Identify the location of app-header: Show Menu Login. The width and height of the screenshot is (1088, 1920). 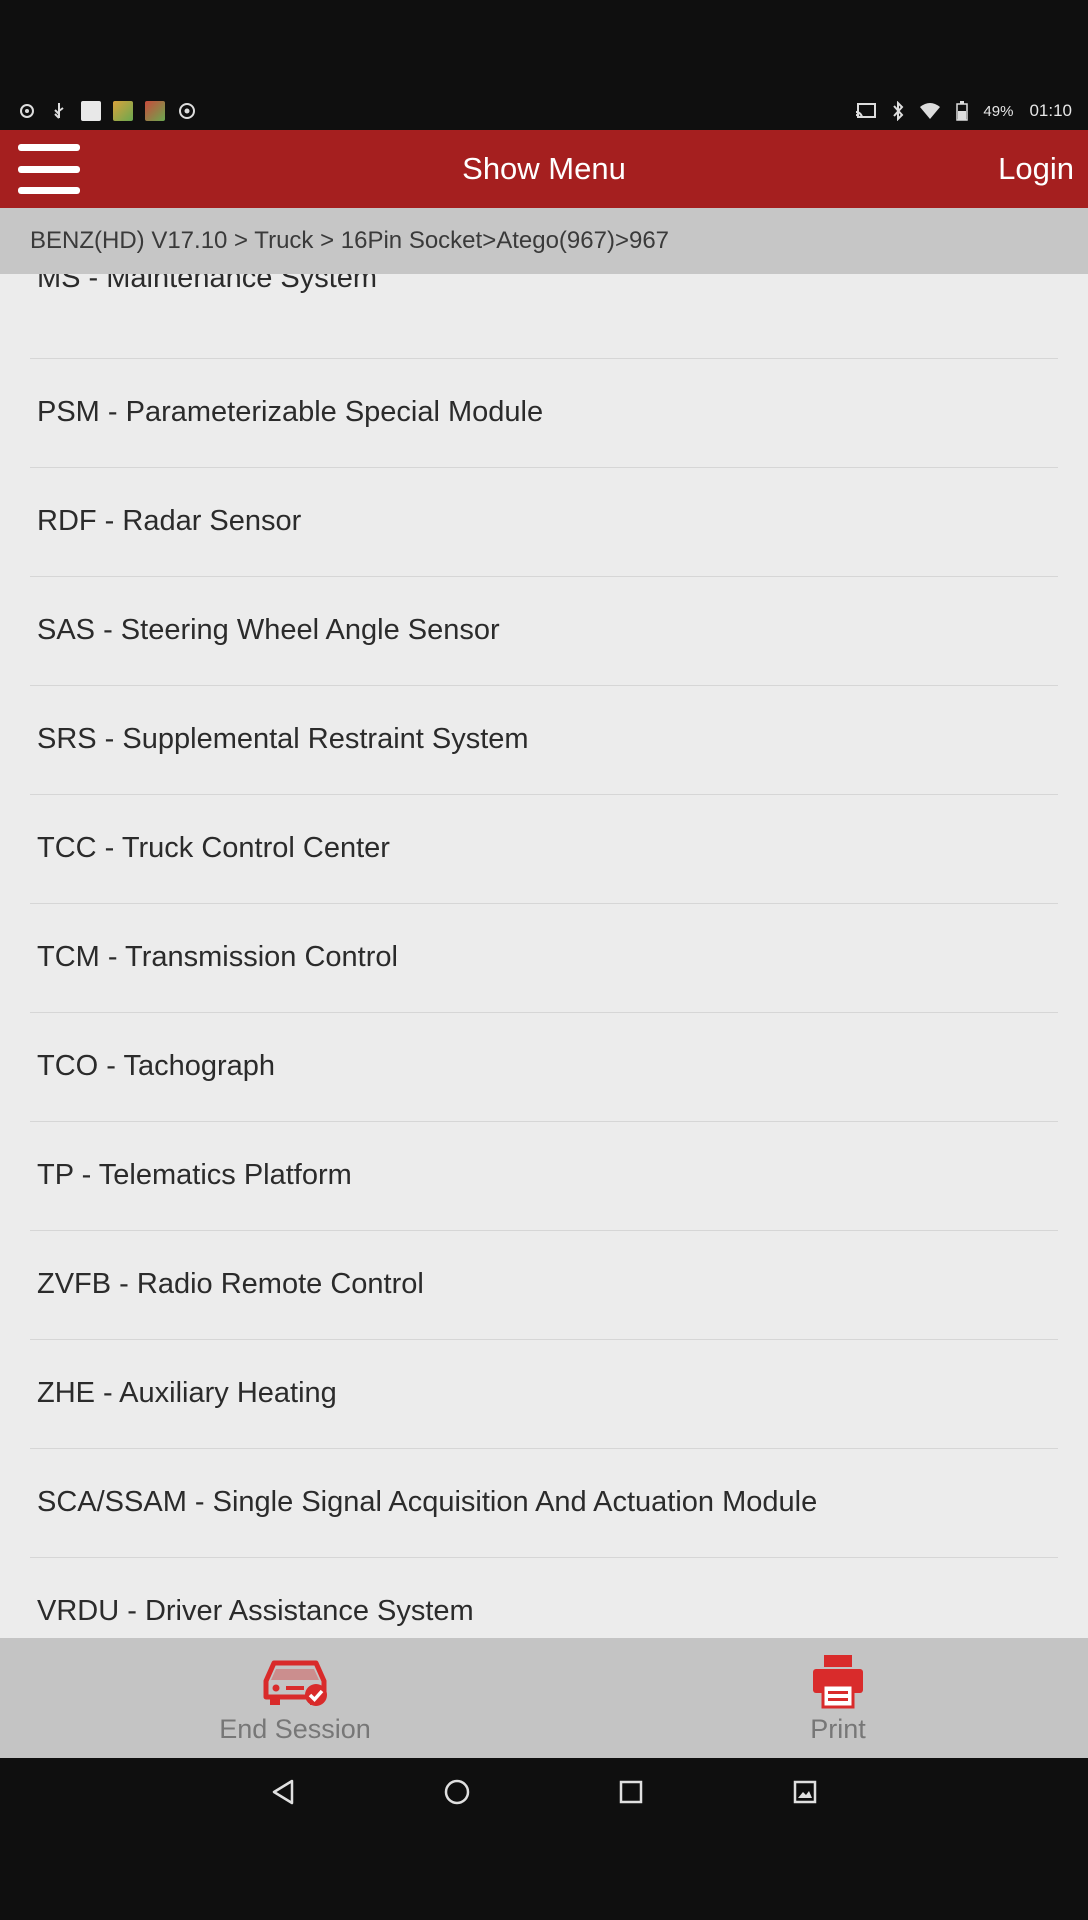
(544, 169).